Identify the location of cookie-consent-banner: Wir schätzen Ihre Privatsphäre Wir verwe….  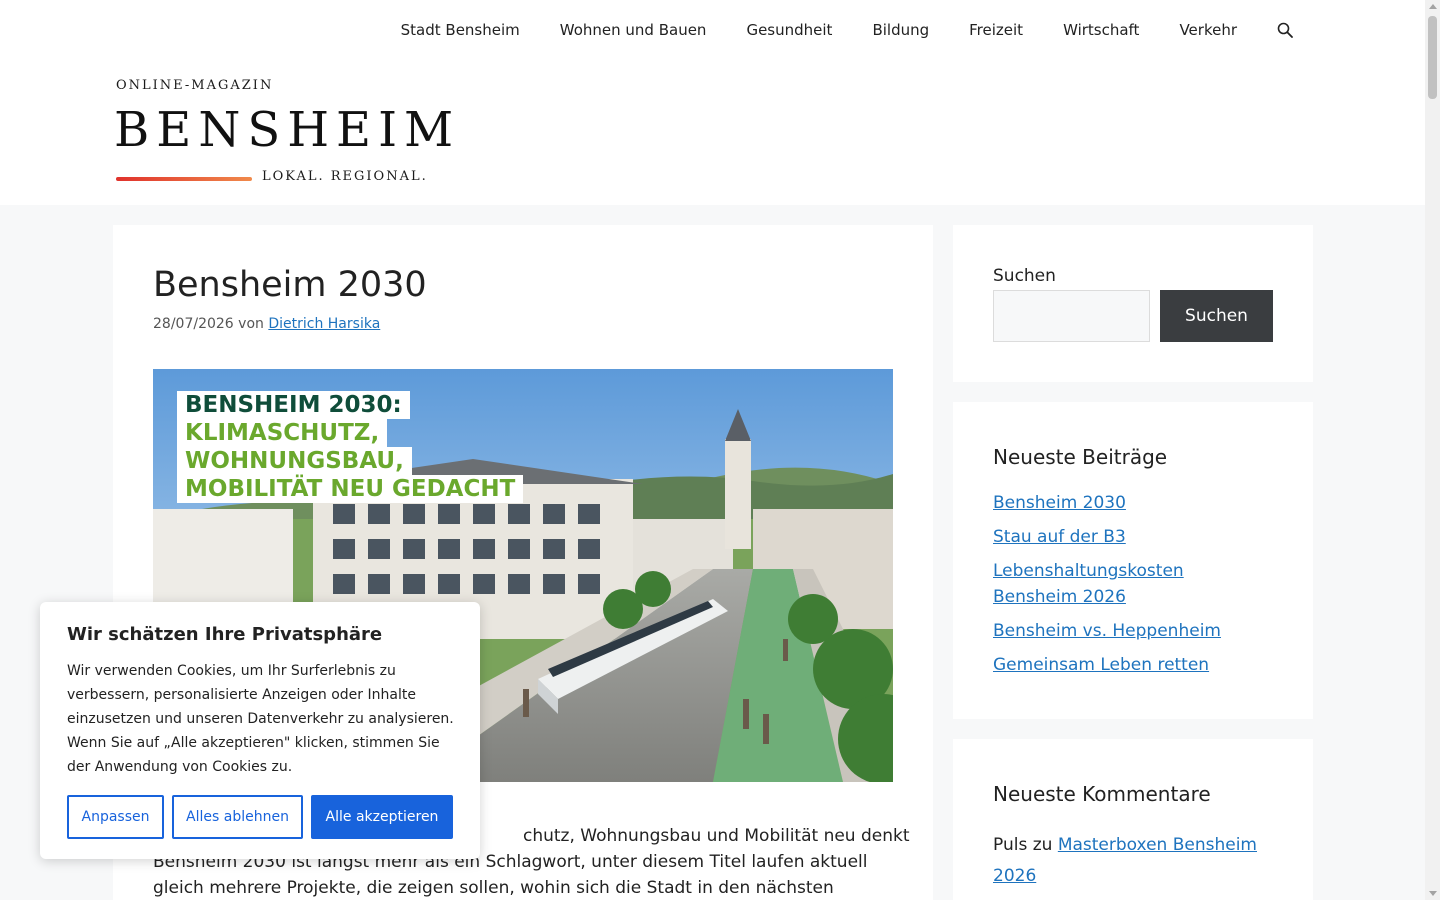
(260, 730).